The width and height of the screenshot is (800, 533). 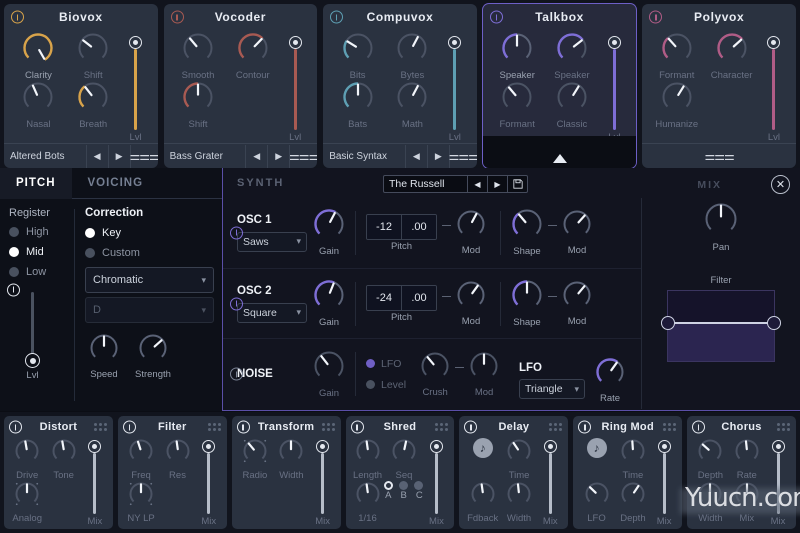 What do you see at coordinates (577, 303) in the screenshot?
I see `knob-shape-mod: Mod` at bounding box center [577, 303].